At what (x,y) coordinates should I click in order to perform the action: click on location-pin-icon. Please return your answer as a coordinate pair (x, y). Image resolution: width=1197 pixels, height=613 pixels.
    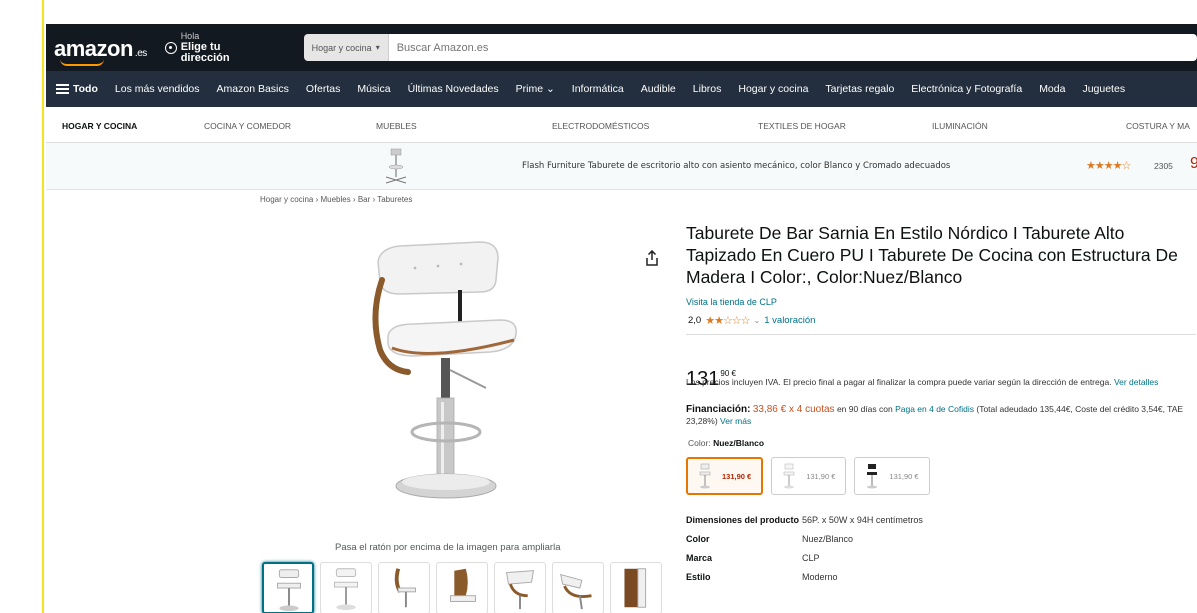
    Looking at the image, I should click on (170, 47).